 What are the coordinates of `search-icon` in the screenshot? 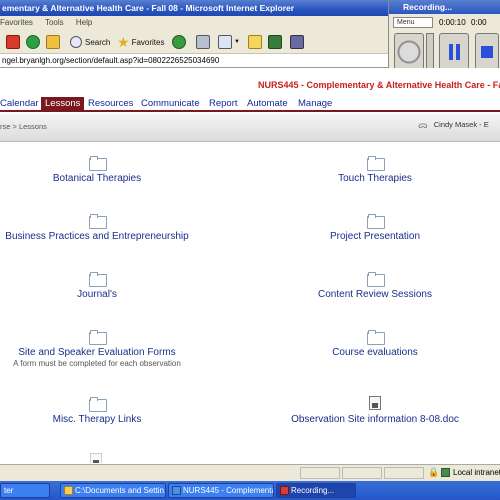 It's located at (76, 42).